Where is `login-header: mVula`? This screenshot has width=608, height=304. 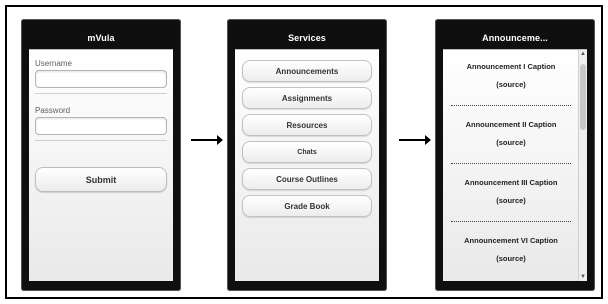 login-header: mVula is located at coordinates (101, 38).